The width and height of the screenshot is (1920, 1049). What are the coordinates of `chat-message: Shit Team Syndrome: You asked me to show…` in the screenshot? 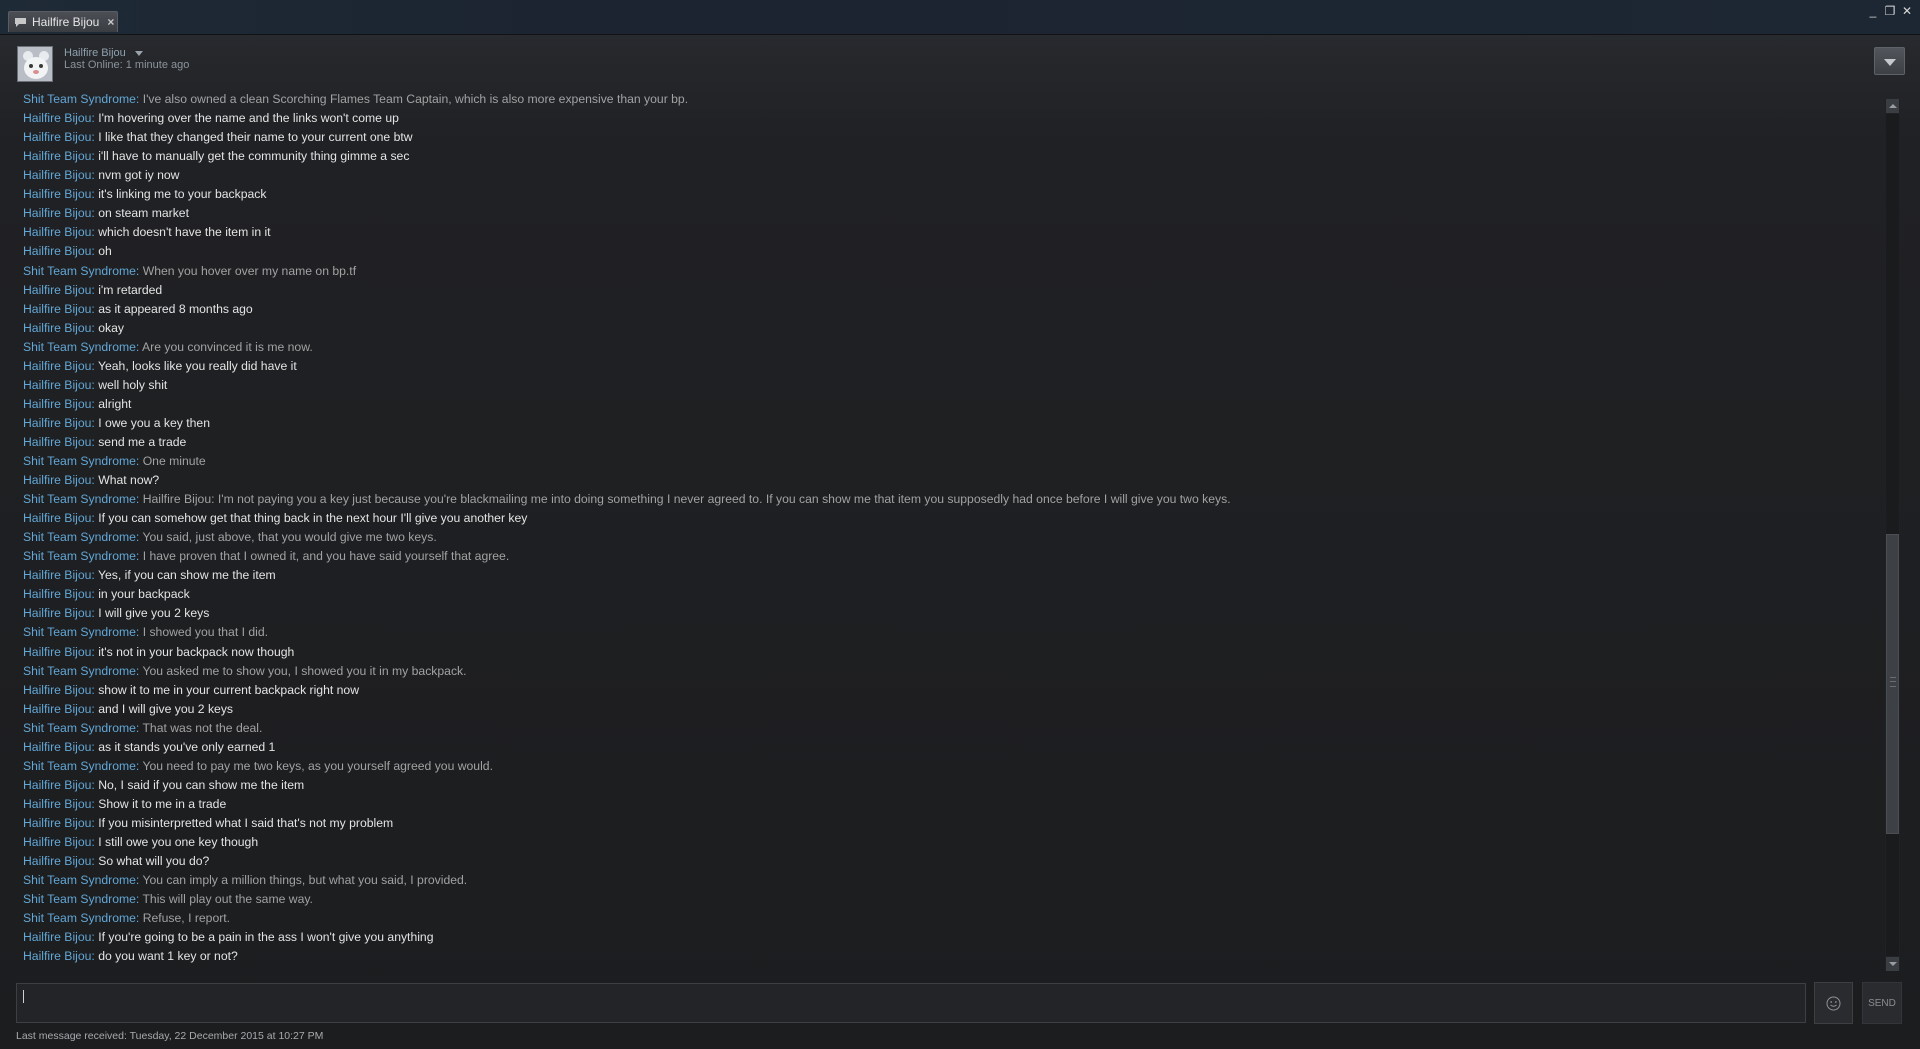 It's located at (245, 671).